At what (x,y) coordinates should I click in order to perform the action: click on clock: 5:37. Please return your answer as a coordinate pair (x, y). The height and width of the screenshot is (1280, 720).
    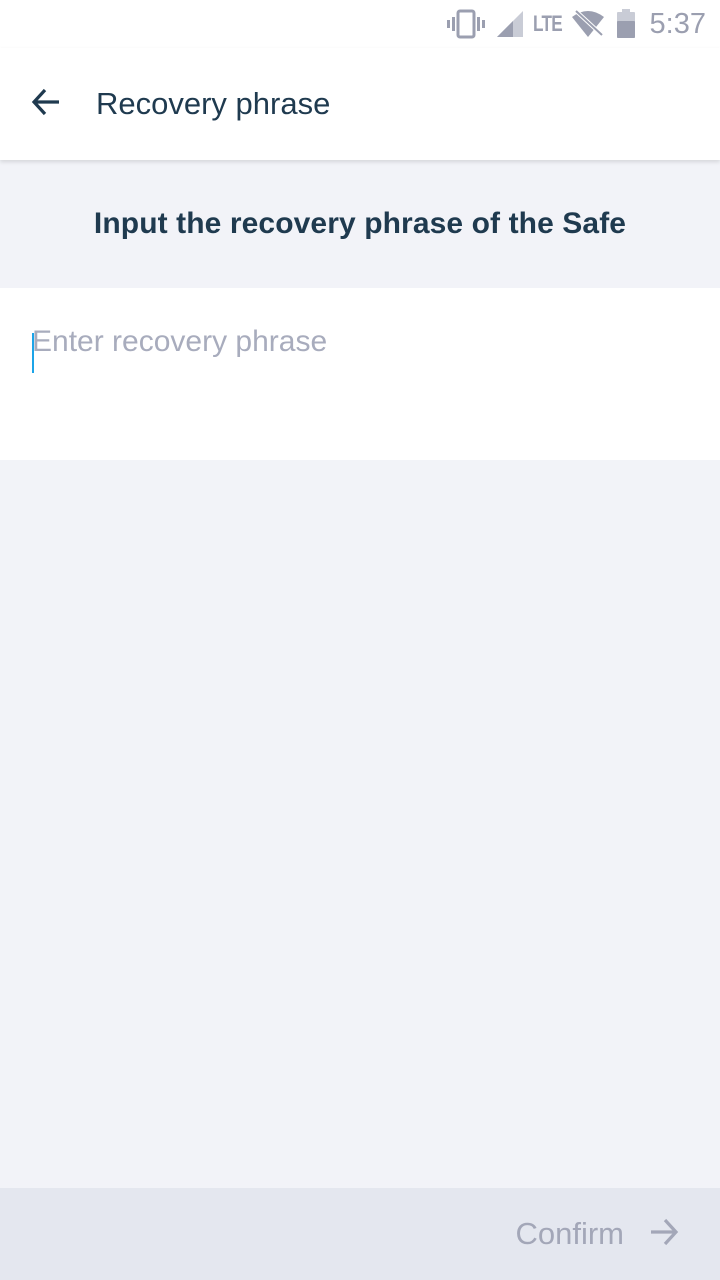
    Looking at the image, I should click on (677, 23).